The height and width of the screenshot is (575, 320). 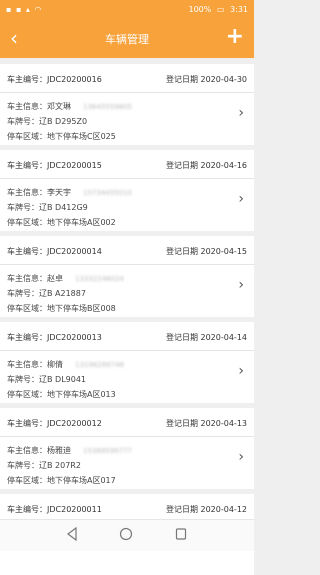 I want to click on owner-phone: 13332248024, so click(x=99, y=279).